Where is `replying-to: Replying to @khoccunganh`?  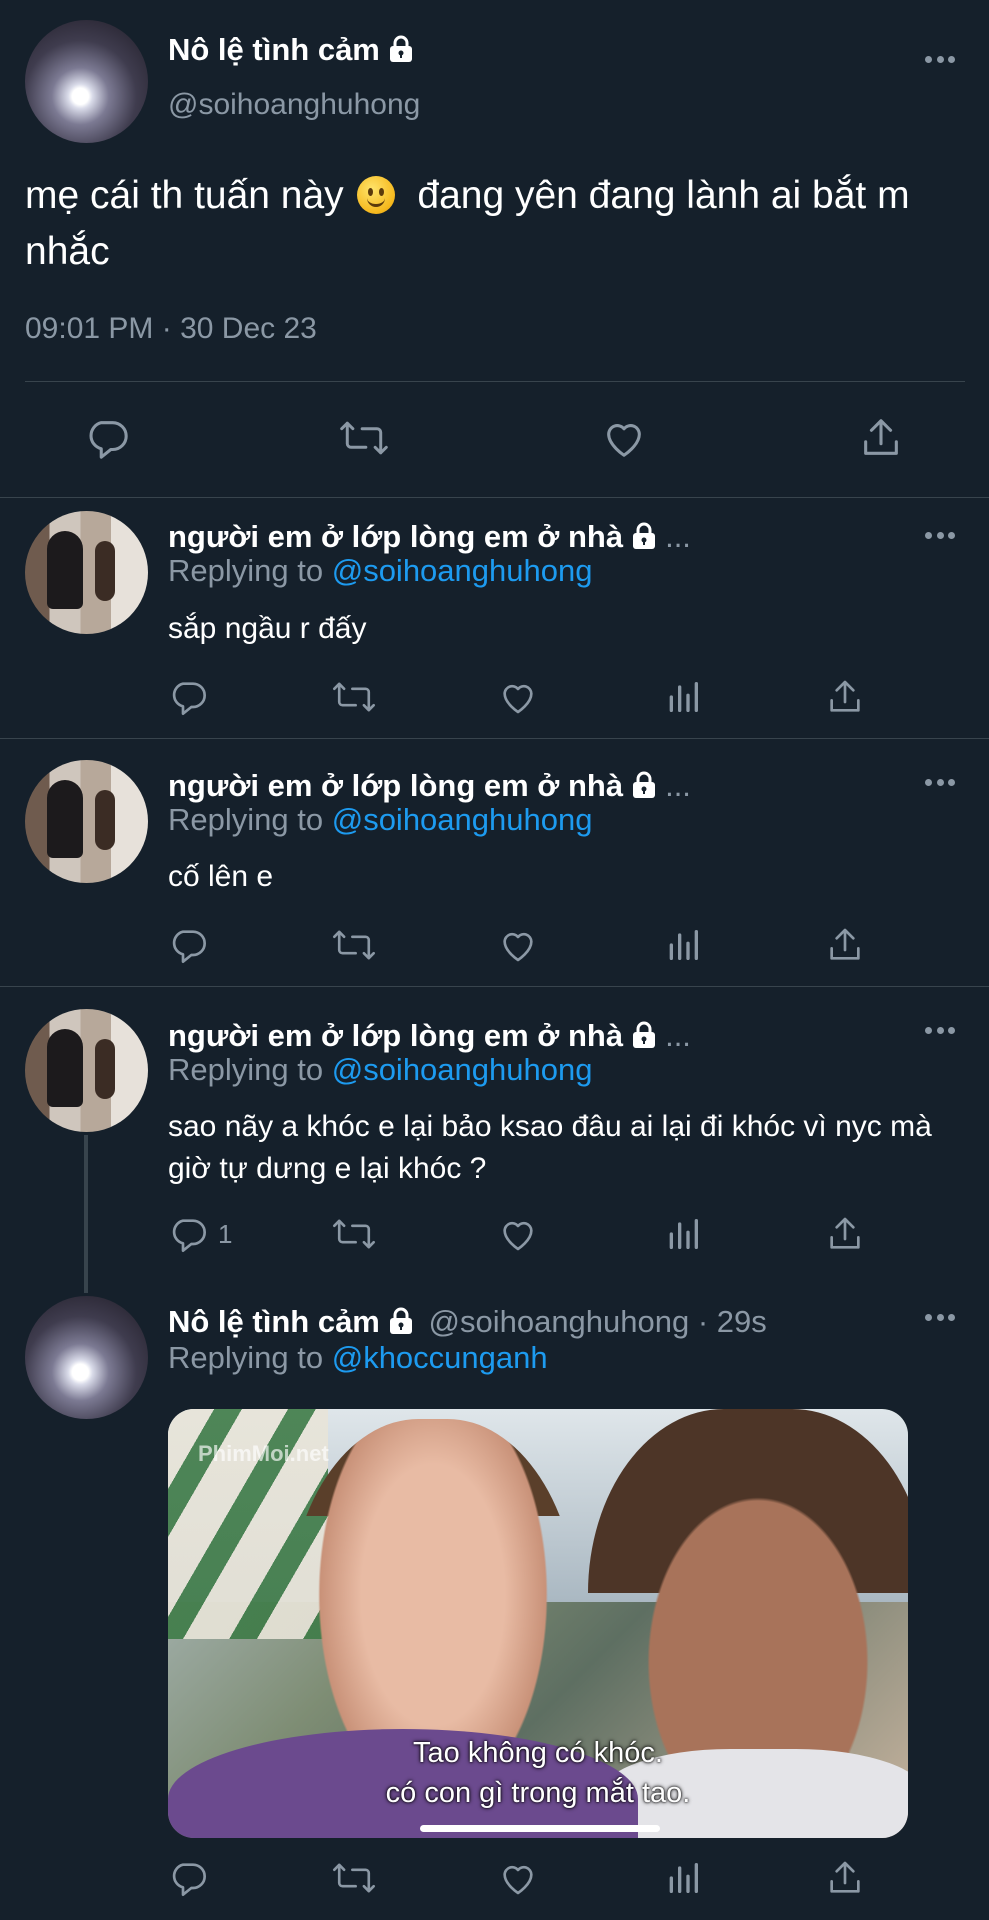 replying-to: Replying to @khoccunganh is located at coordinates (358, 1358).